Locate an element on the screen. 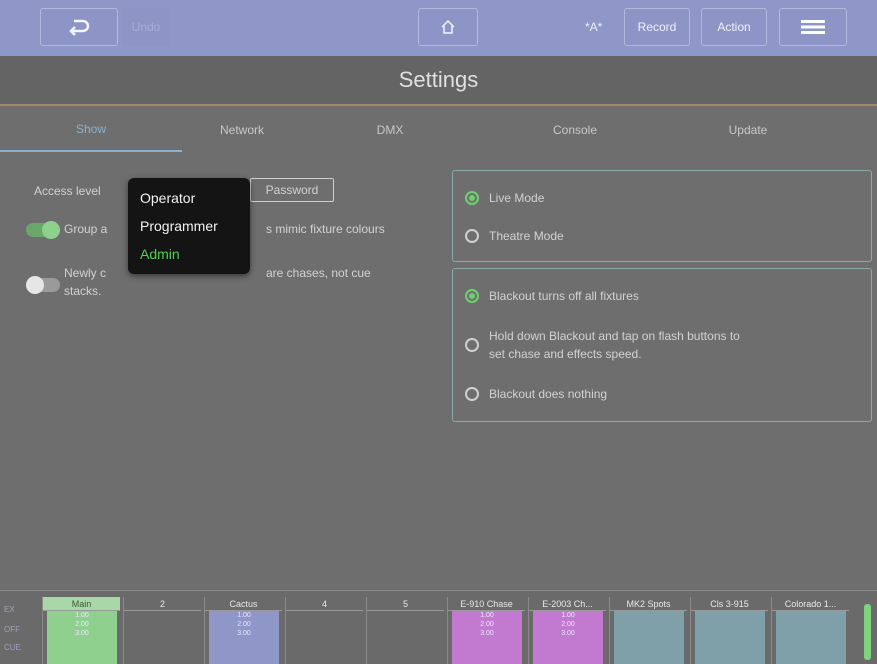 This screenshot has width=877, height=664. home-icon is located at coordinates (448, 26).